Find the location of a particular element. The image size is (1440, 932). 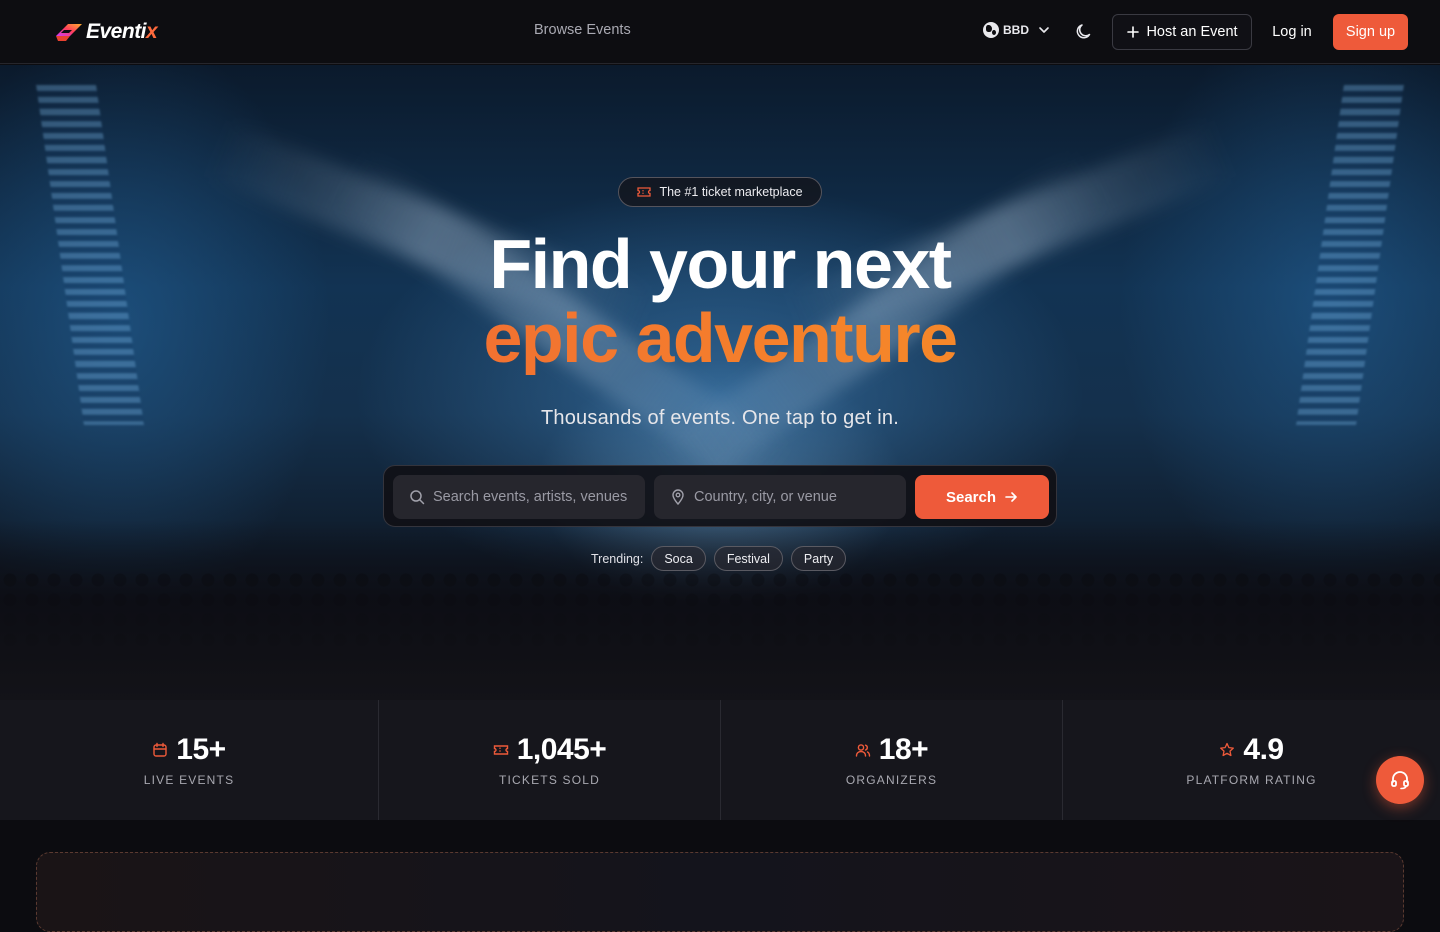

hero-title-line2: epic adventure is located at coordinates (720, 338).